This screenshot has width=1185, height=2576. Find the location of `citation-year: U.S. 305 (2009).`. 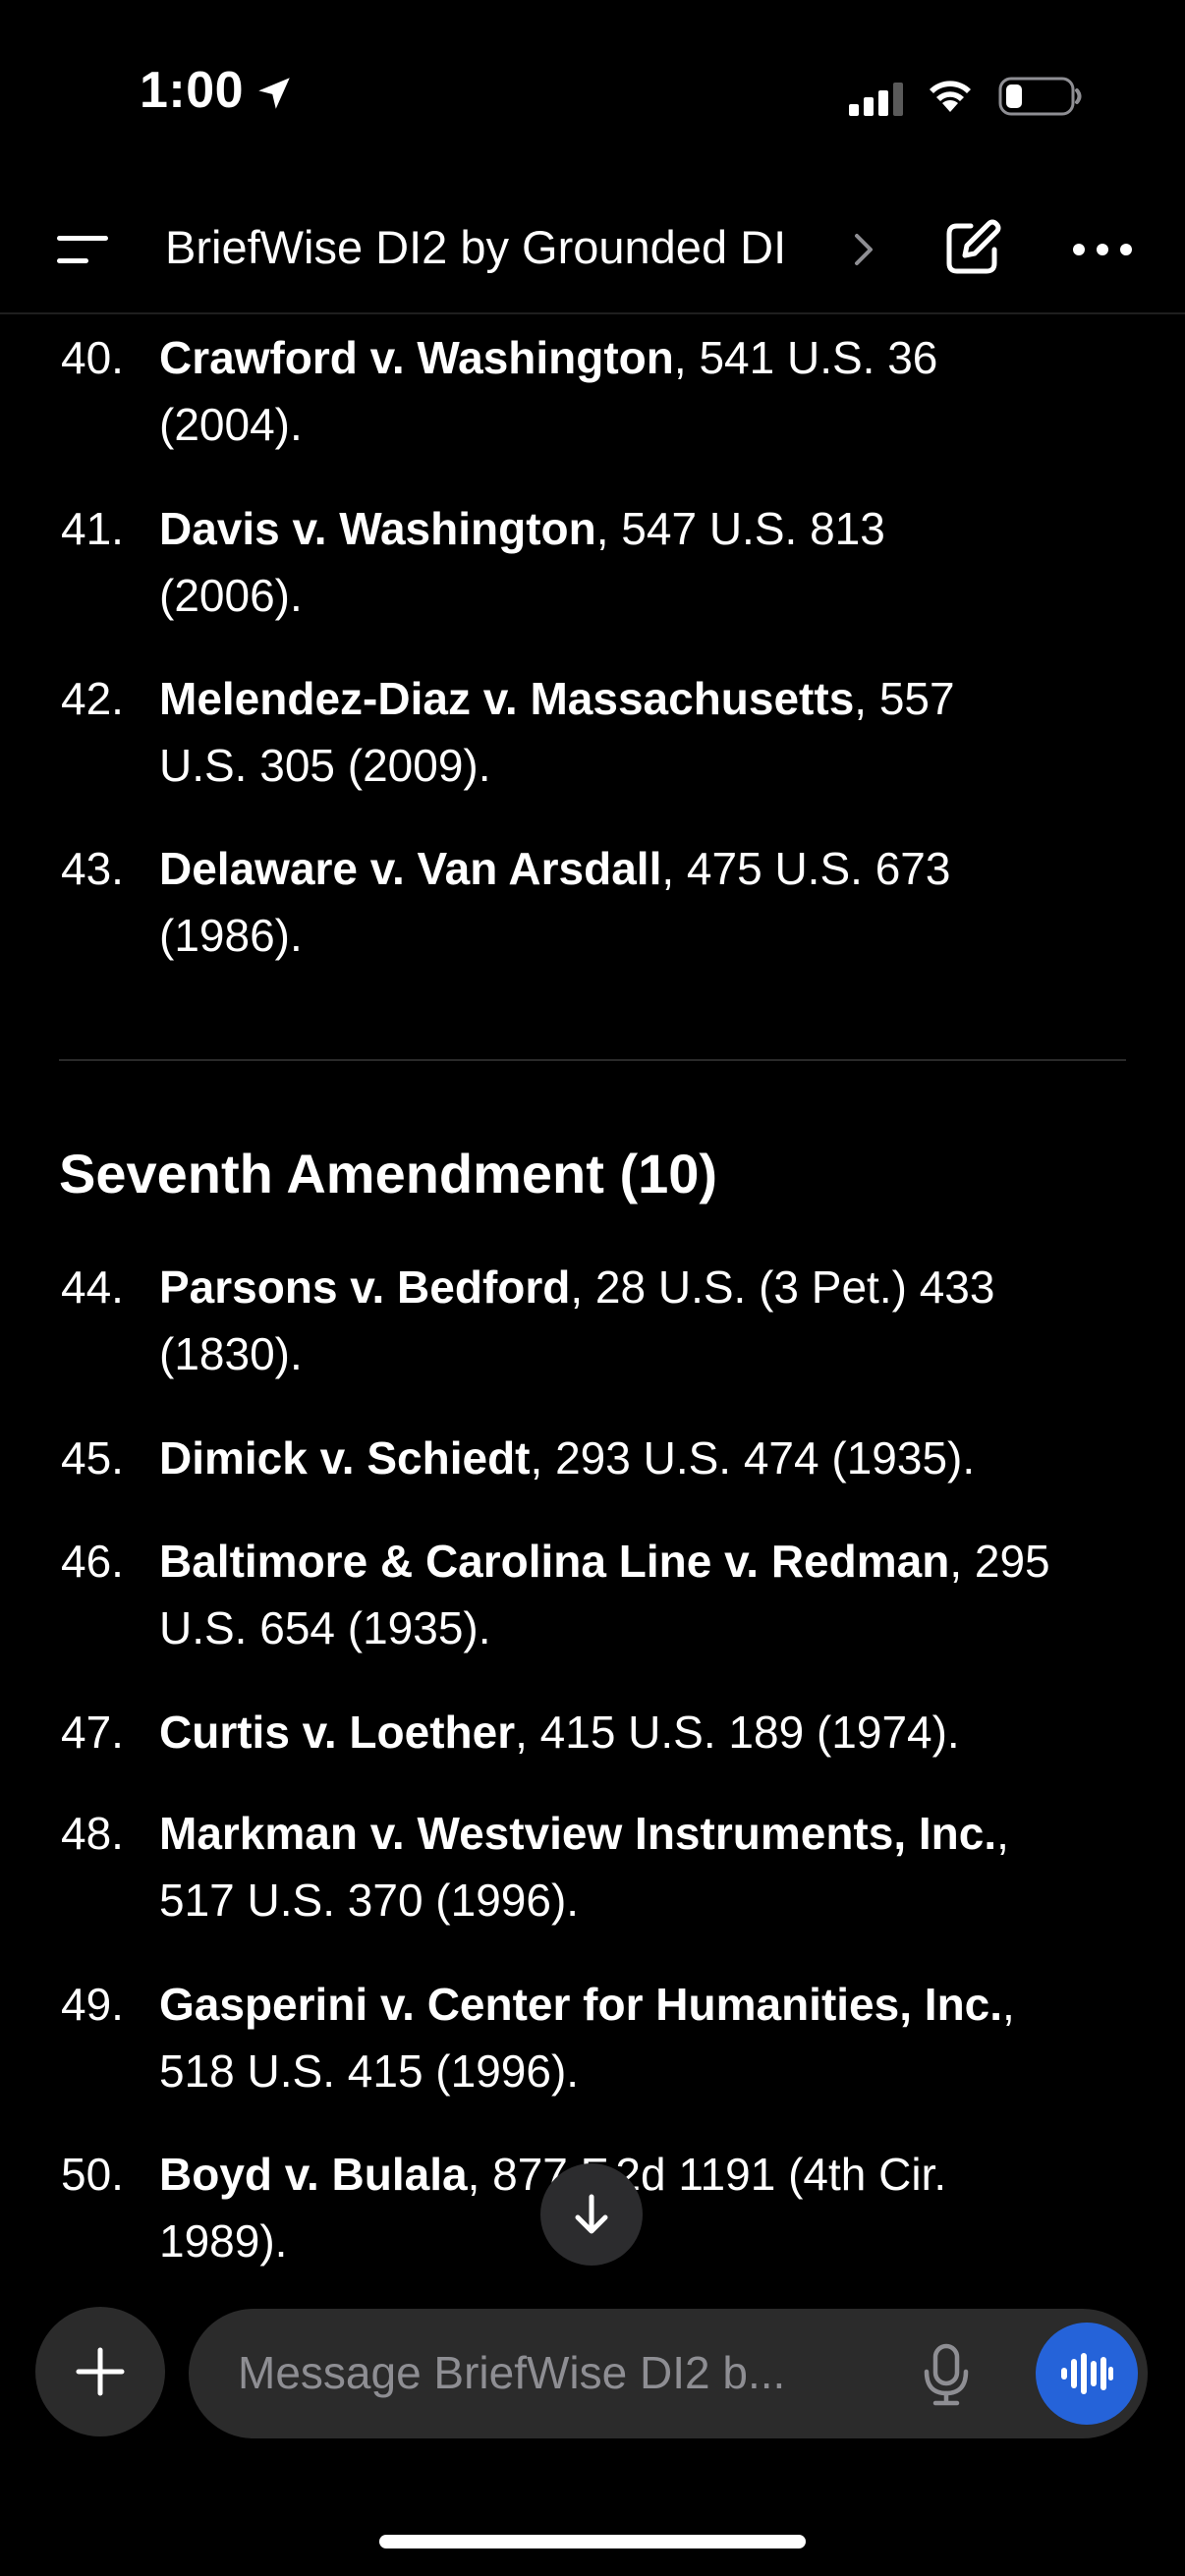

citation-year: U.S. 305 (2009). is located at coordinates (325, 765).